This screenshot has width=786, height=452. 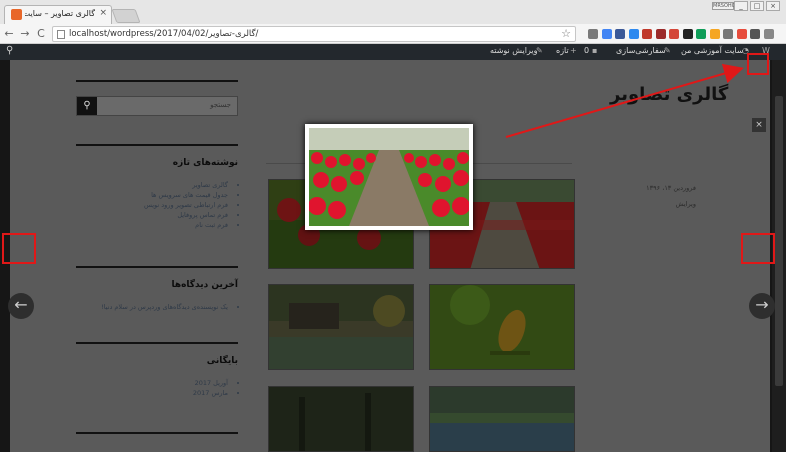 What do you see at coordinates (773, 6) in the screenshot?
I see `close-window-button: ×` at bounding box center [773, 6].